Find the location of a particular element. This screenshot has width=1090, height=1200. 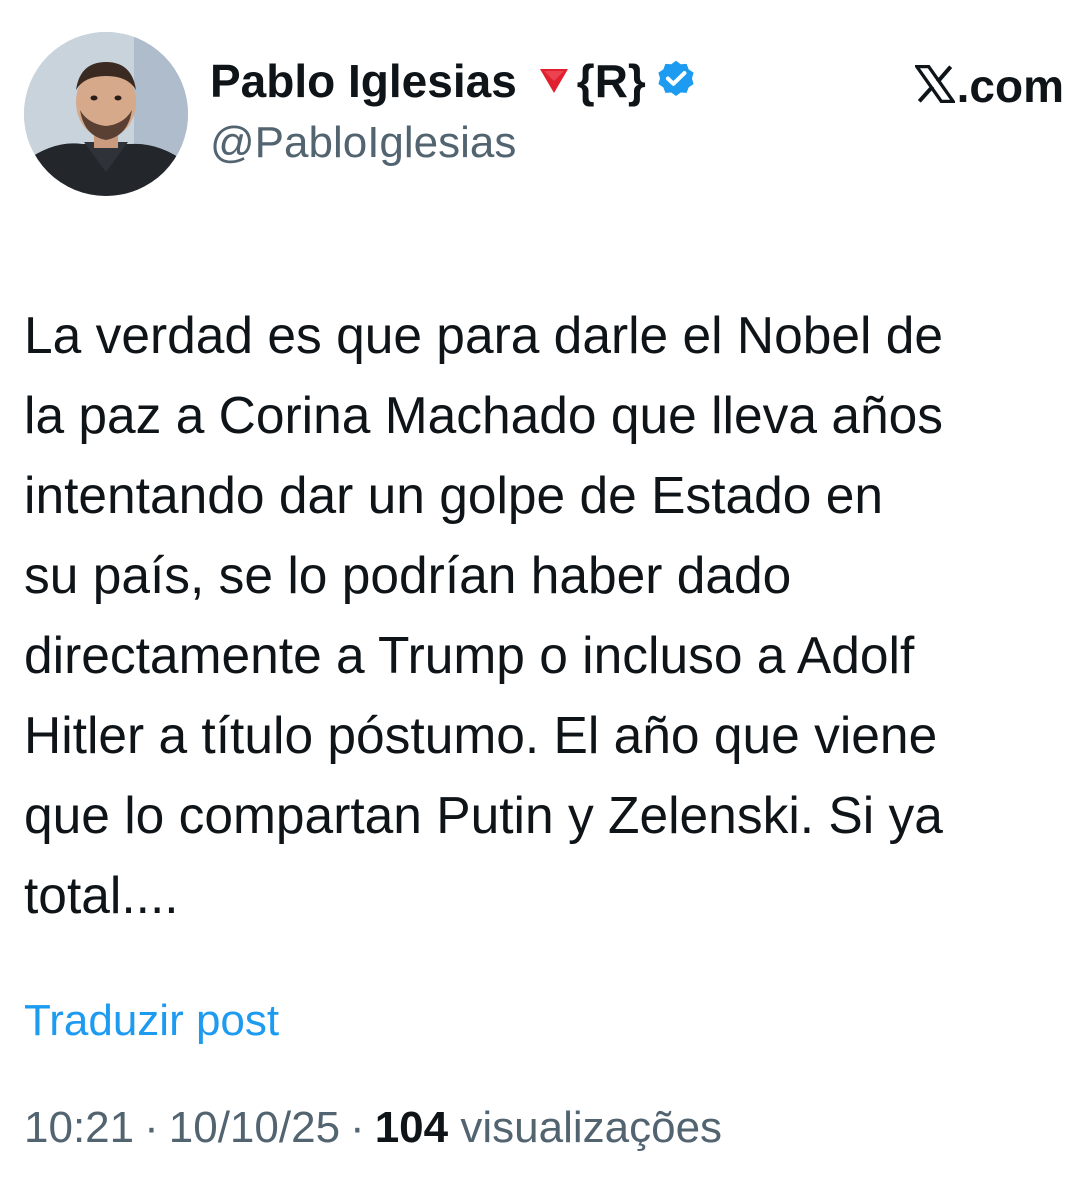

tweet-text-line: La verdad es que para darle el Nobel de is located at coordinates (484, 335).